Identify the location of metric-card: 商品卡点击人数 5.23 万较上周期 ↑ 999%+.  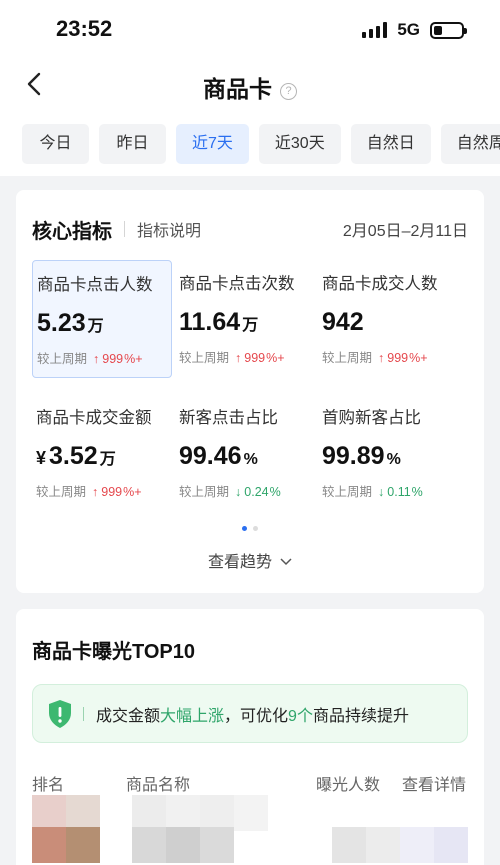
(102, 319).